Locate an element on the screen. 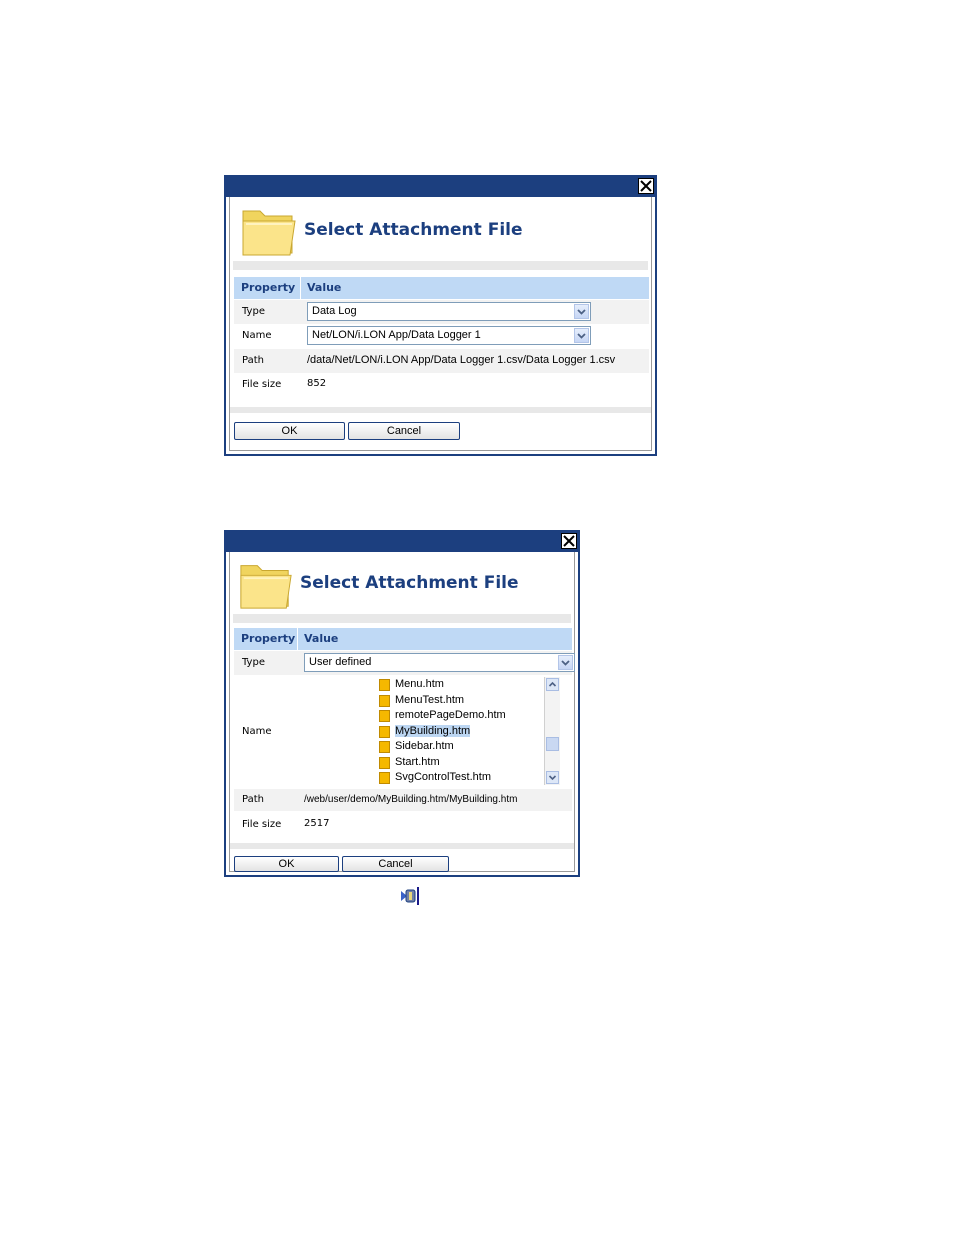  list-item: Sidebar.htm is located at coordinates (461, 747).